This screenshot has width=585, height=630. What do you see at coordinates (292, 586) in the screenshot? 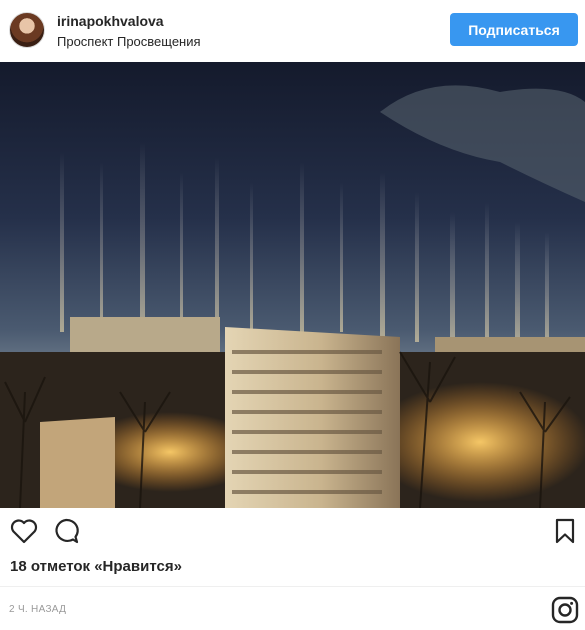
I see `divider` at bounding box center [292, 586].